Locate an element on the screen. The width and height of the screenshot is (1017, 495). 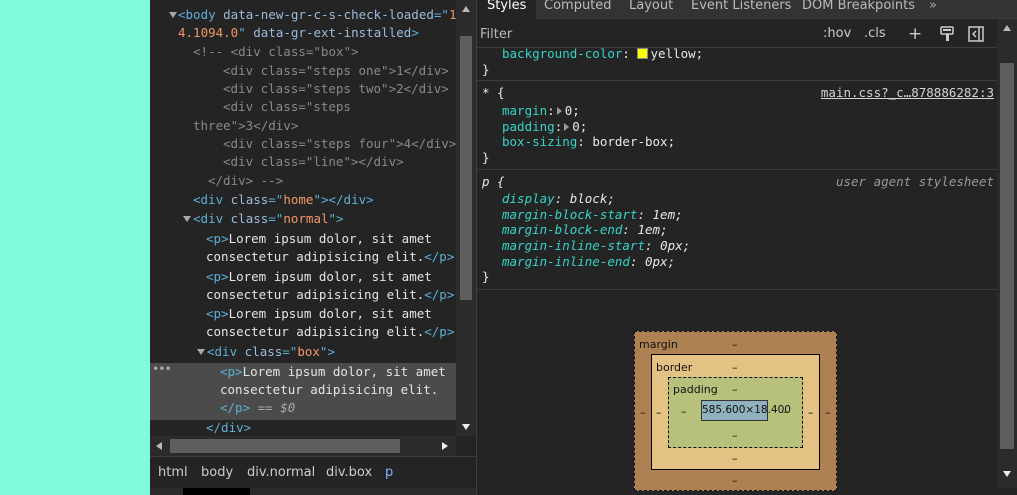
filter-input is located at coordinates (645, 34).